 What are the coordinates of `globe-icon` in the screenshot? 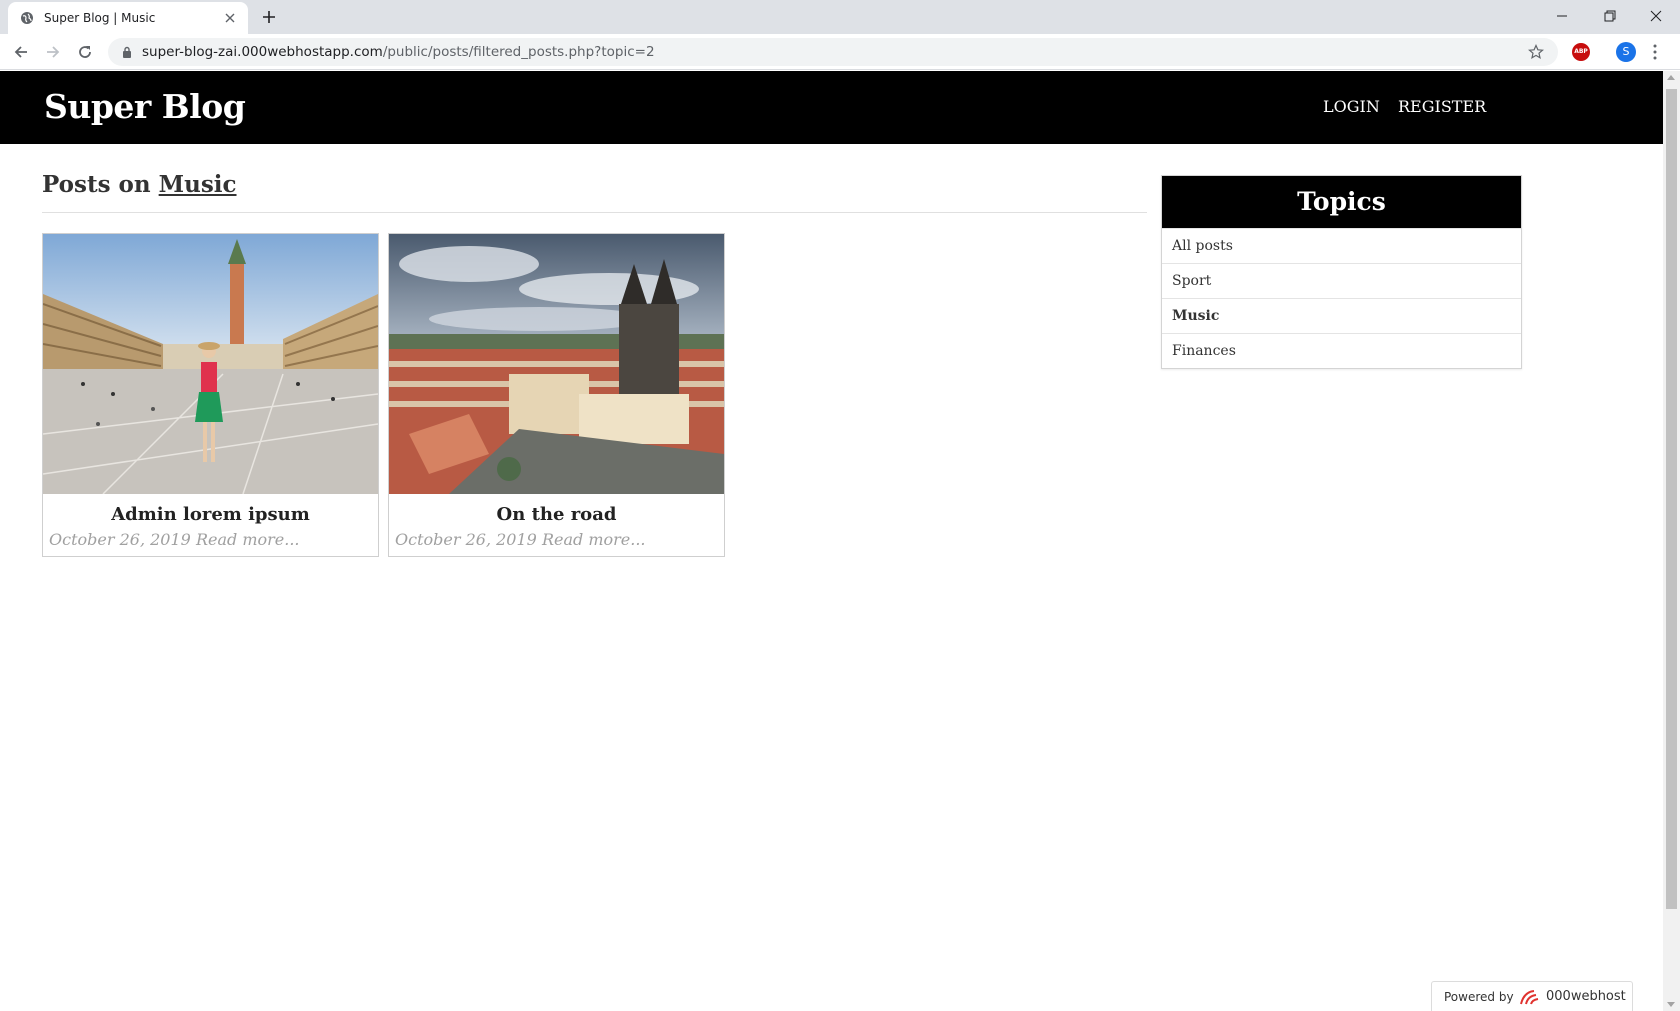 It's located at (27, 18).